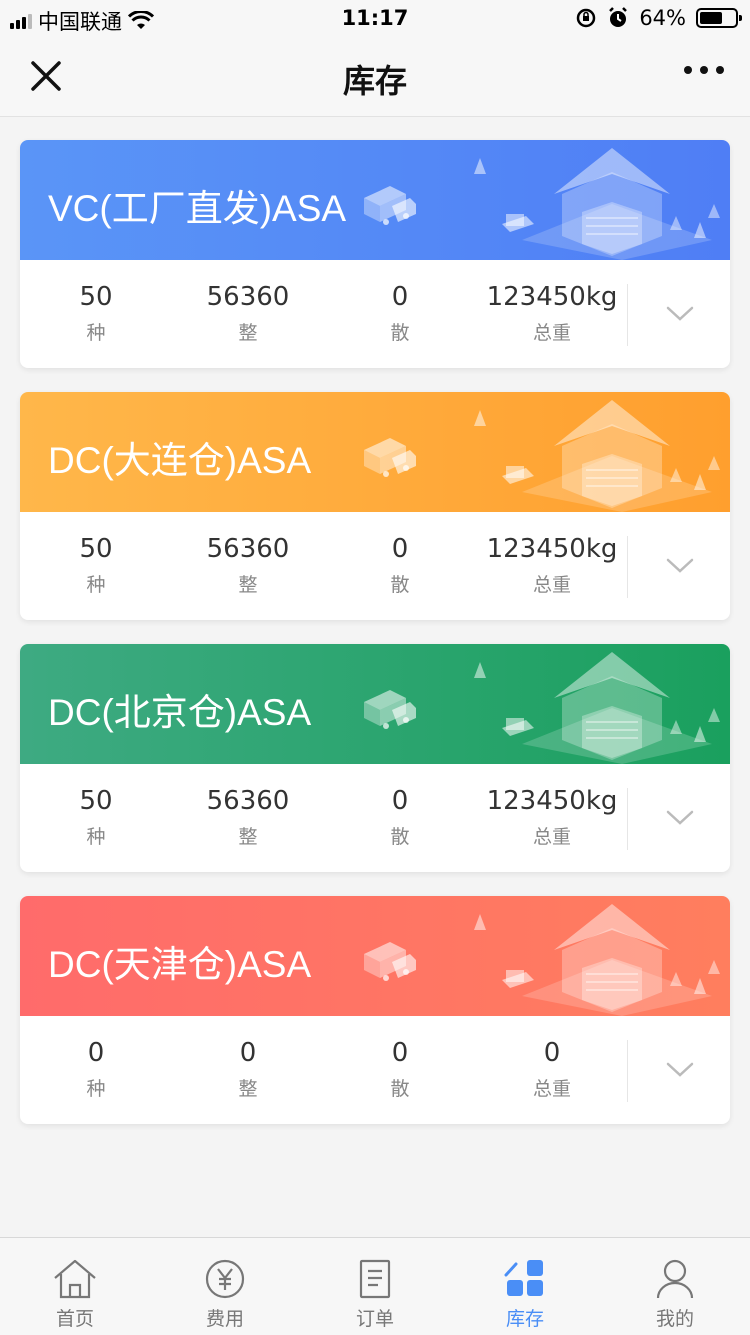 The height and width of the screenshot is (1335, 750). What do you see at coordinates (586, 18) in the screenshot?
I see `orientation-lock-icon` at bounding box center [586, 18].